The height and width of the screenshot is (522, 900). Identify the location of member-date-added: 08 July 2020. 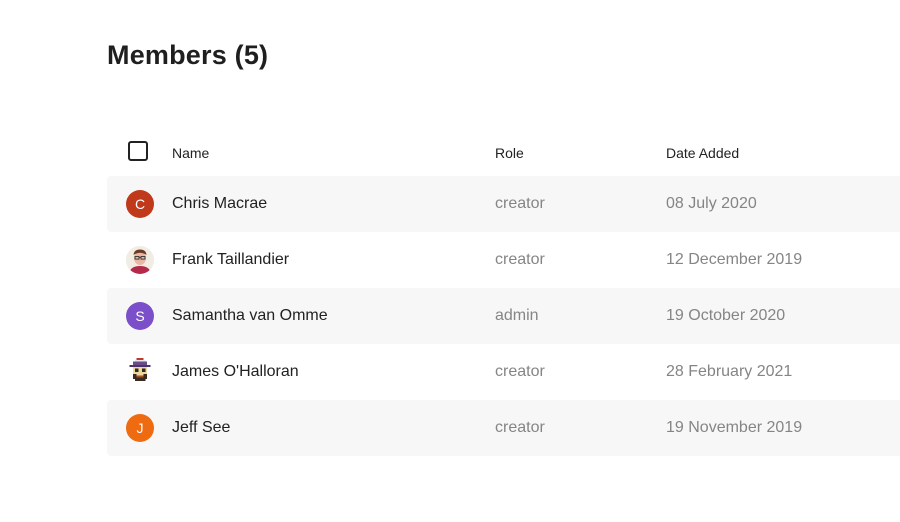
(711, 203).